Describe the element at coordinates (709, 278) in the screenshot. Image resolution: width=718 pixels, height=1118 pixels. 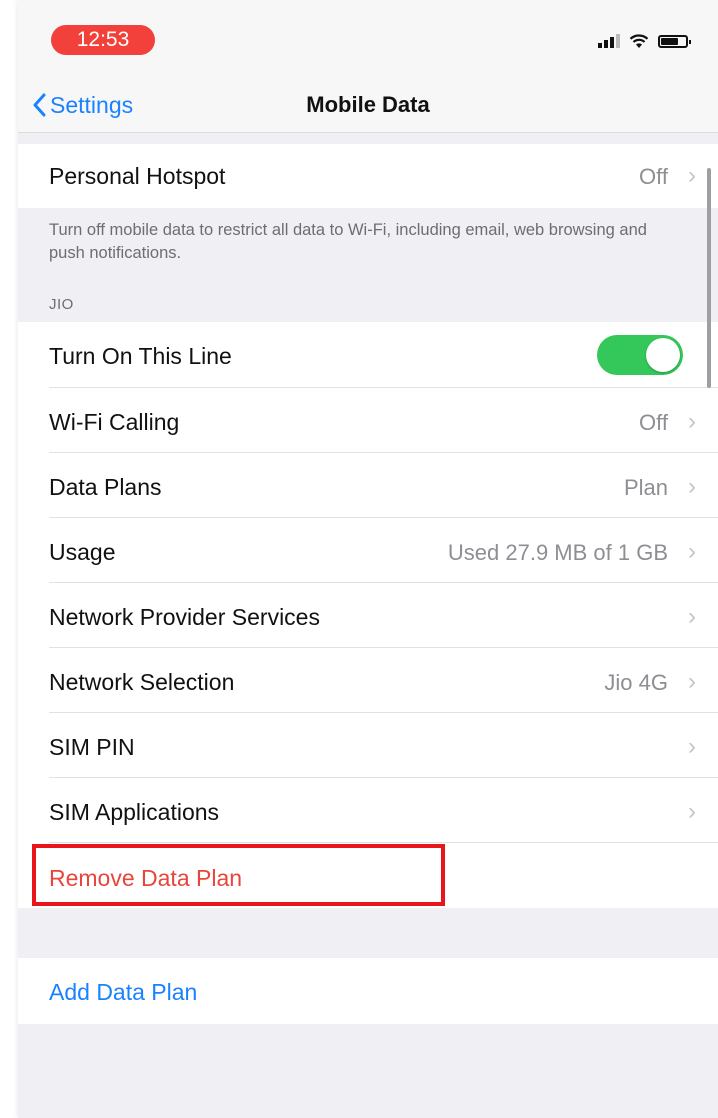
I see `scroll-indicator` at that location.